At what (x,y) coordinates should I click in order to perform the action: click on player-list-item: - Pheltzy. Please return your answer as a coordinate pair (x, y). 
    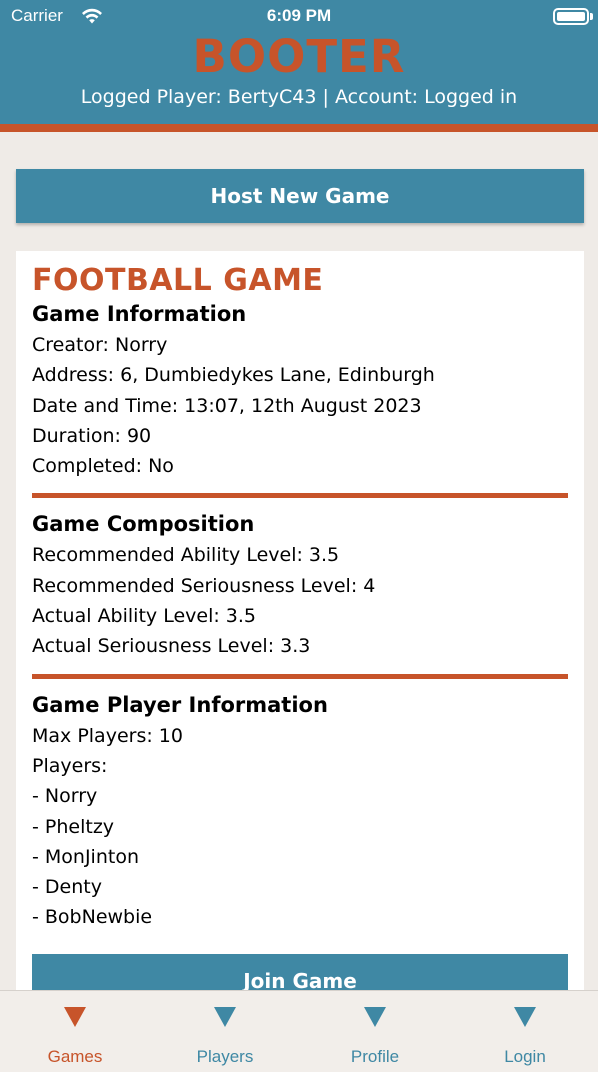
    Looking at the image, I should click on (73, 826).